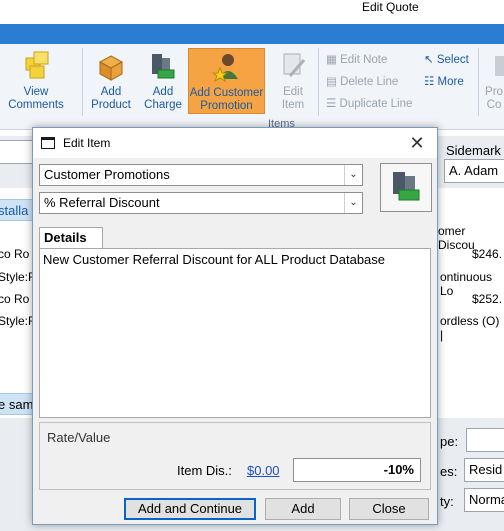 This screenshot has width=504, height=531. I want to click on ribbon-partial-label: Pro Co, so click(494, 98).